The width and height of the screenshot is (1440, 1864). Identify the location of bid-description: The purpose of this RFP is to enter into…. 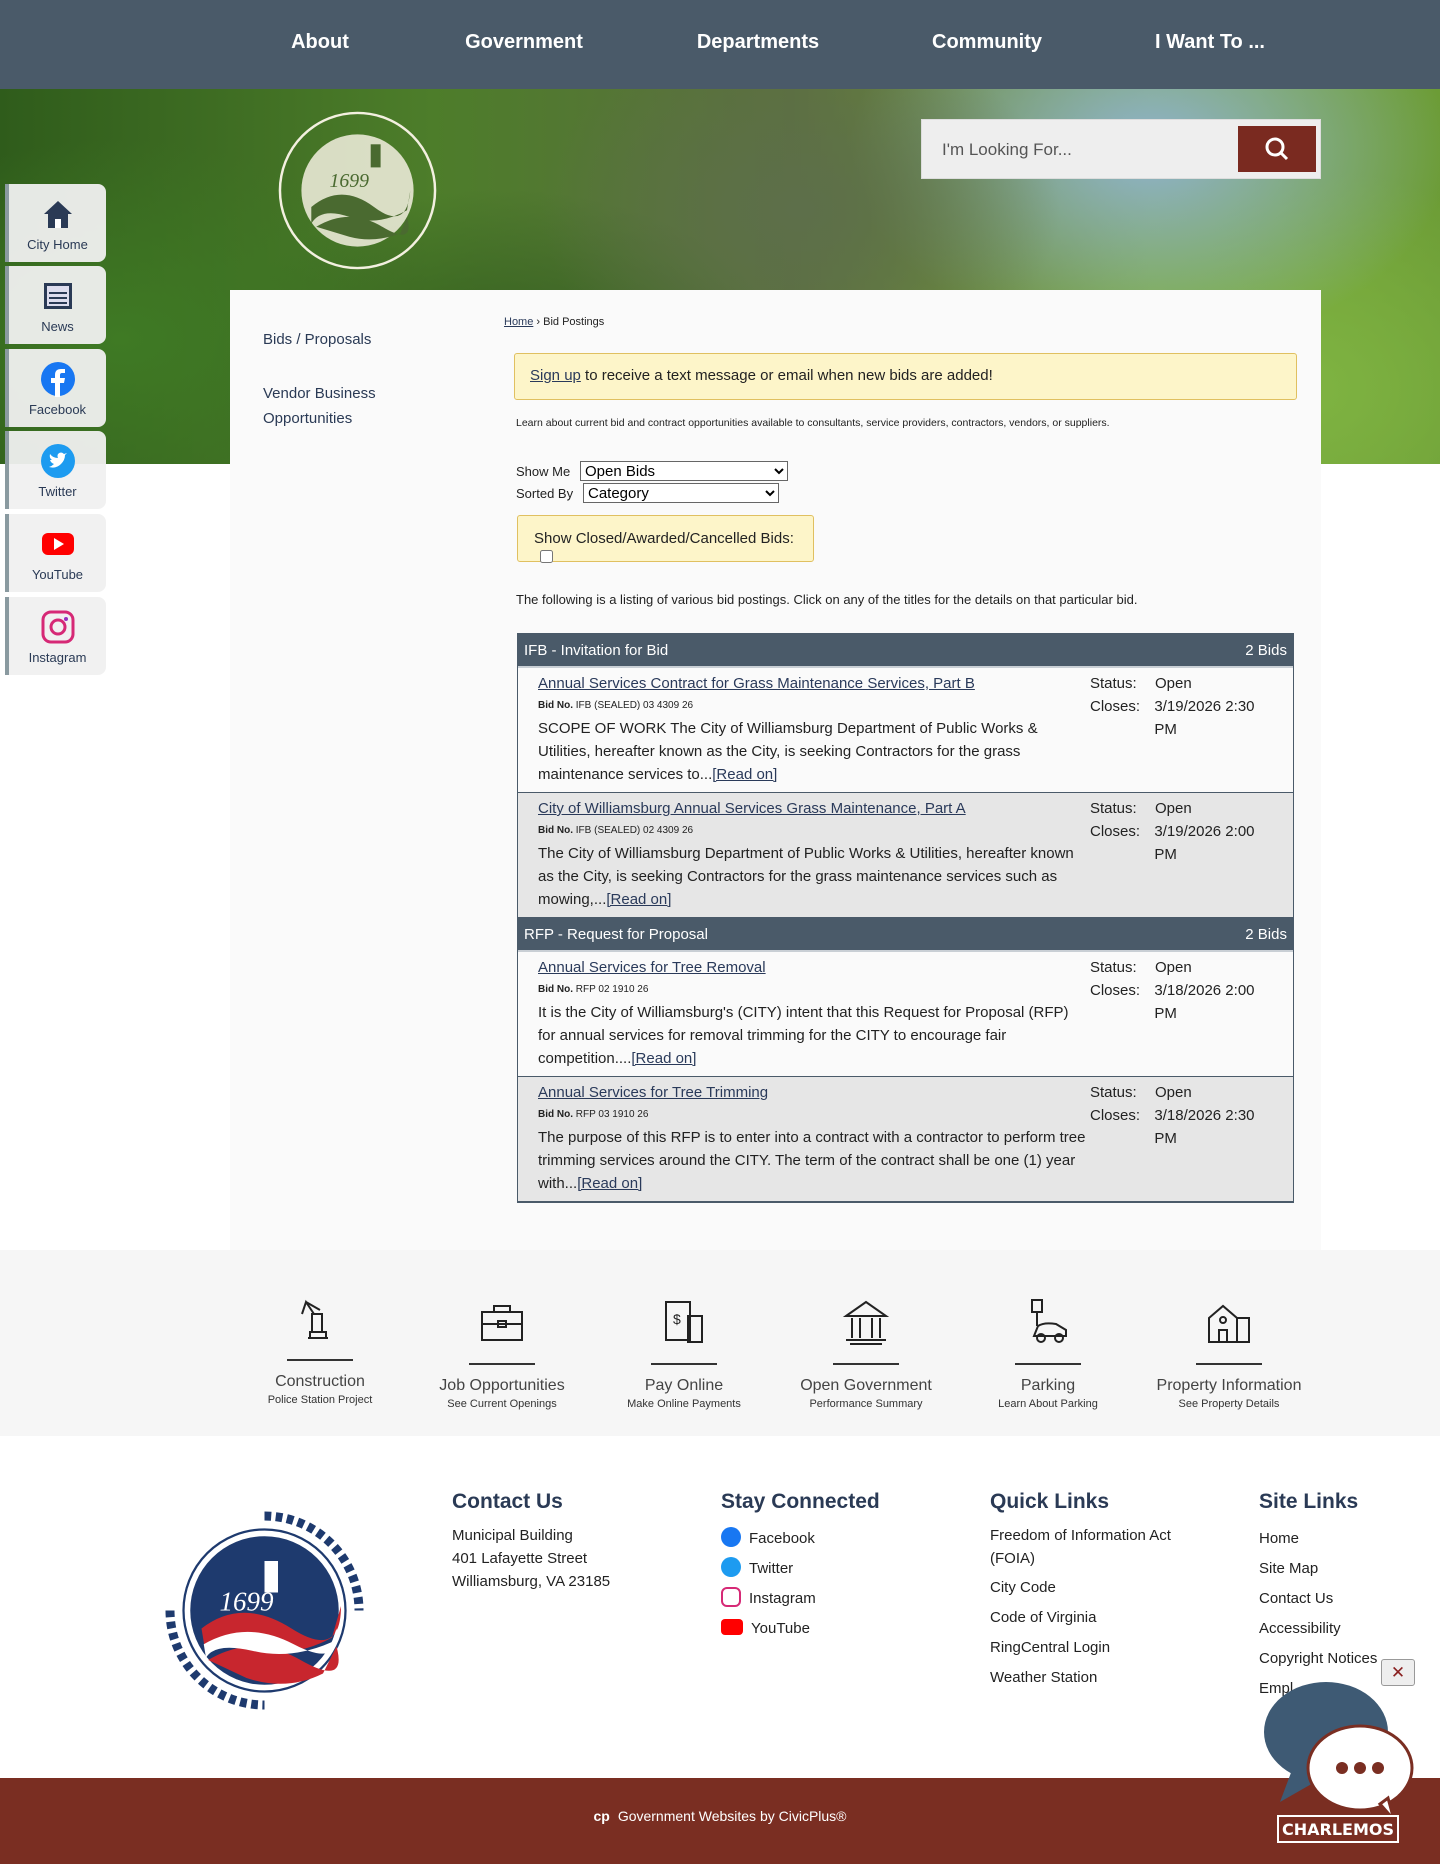
(812, 1160).